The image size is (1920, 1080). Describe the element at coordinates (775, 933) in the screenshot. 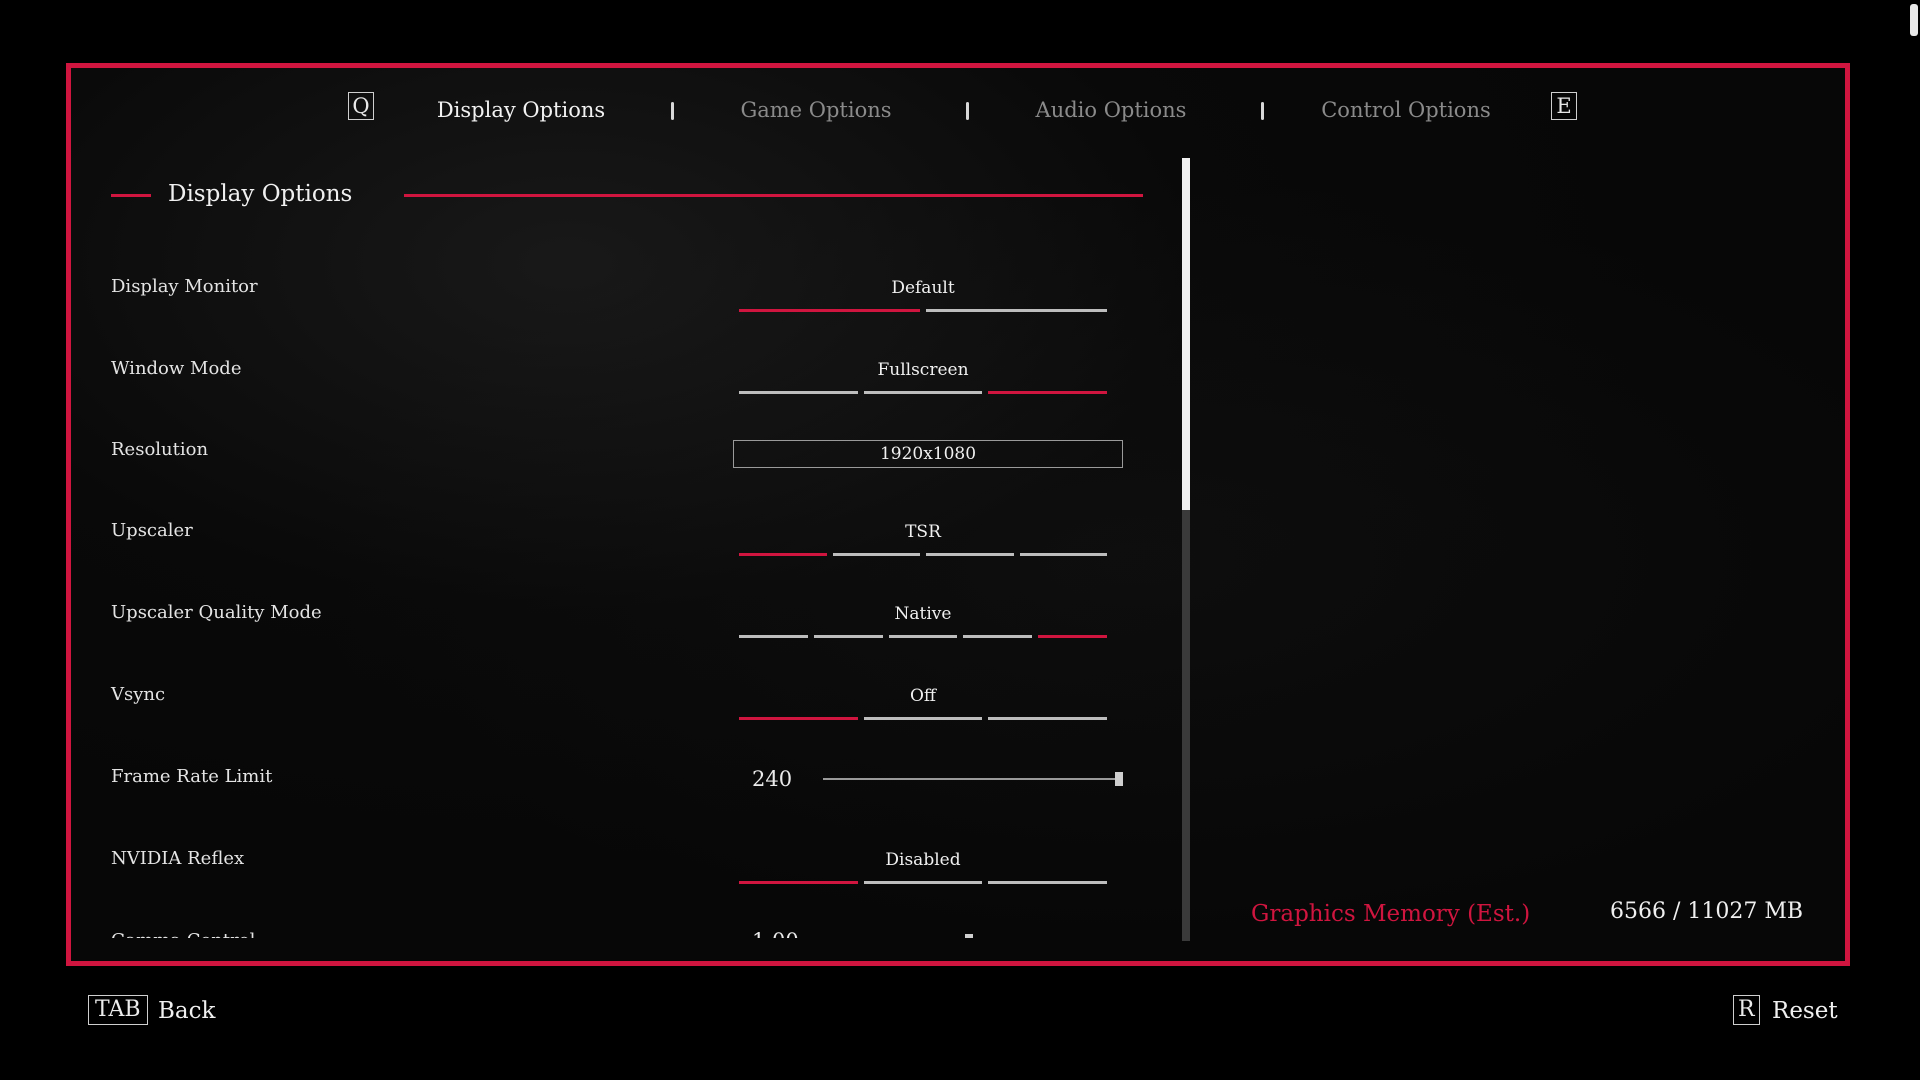

I see `gamma-control-value: 1.00` at that location.